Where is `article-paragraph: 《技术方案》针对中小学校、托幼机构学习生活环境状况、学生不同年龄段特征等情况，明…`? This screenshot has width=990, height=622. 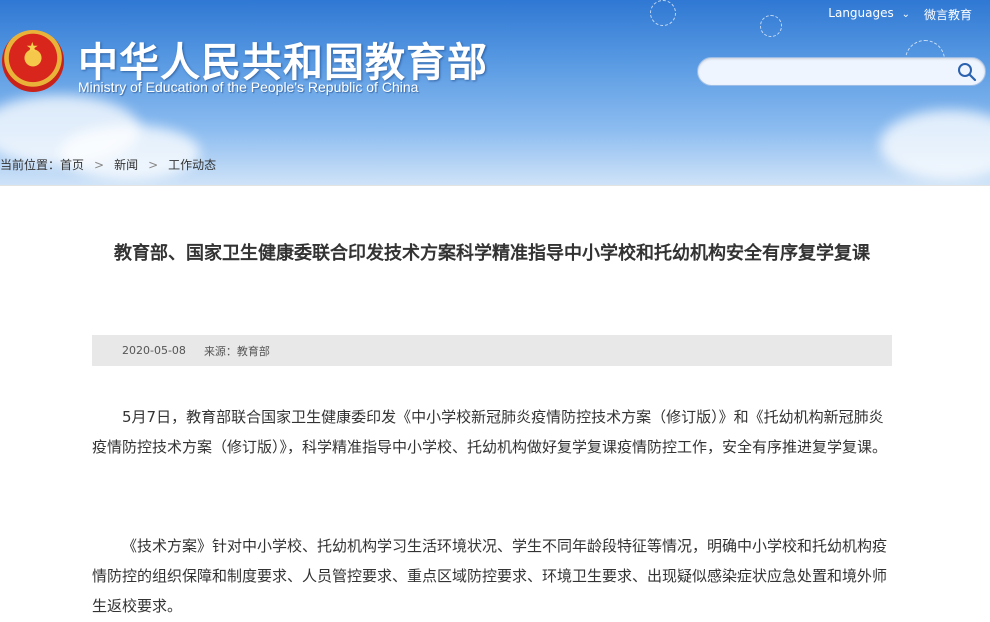
article-paragraph: 《技术方案》针对中小学校、托幼机构学习生活环境状况、学生不同年龄段特征等情况，明… is located at coordinates (490, 576).